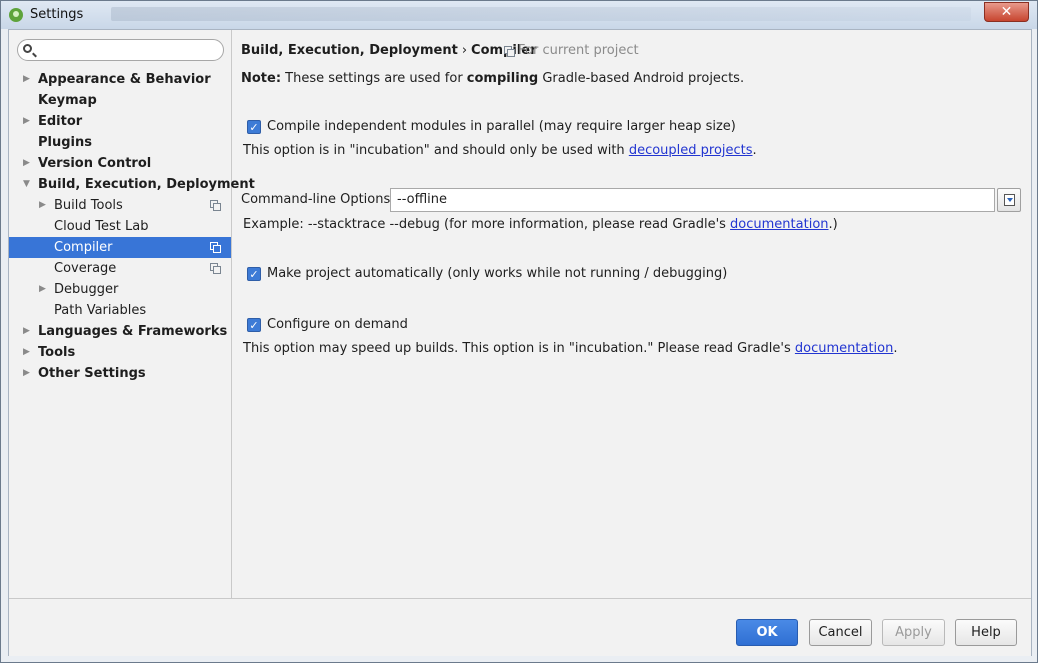 This screenshot has height=663, width=1038. Describe the element at coordinates (254, 274) in the screenshot. I see `make-auto-checkbox: ✓` at that location.